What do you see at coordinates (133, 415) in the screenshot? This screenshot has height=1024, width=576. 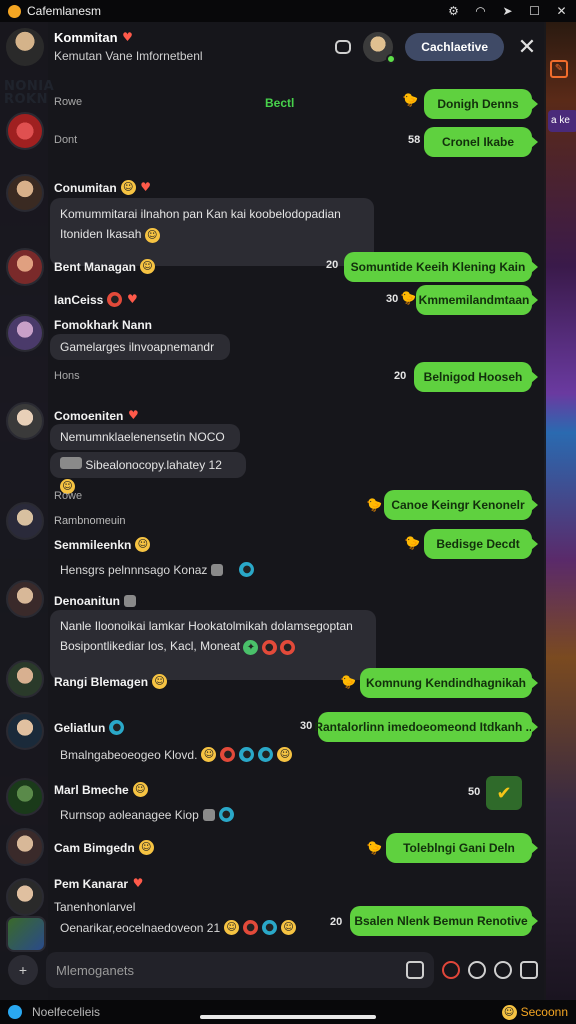 I see `heart-icon: ♥` at bounding box center [133, 415].